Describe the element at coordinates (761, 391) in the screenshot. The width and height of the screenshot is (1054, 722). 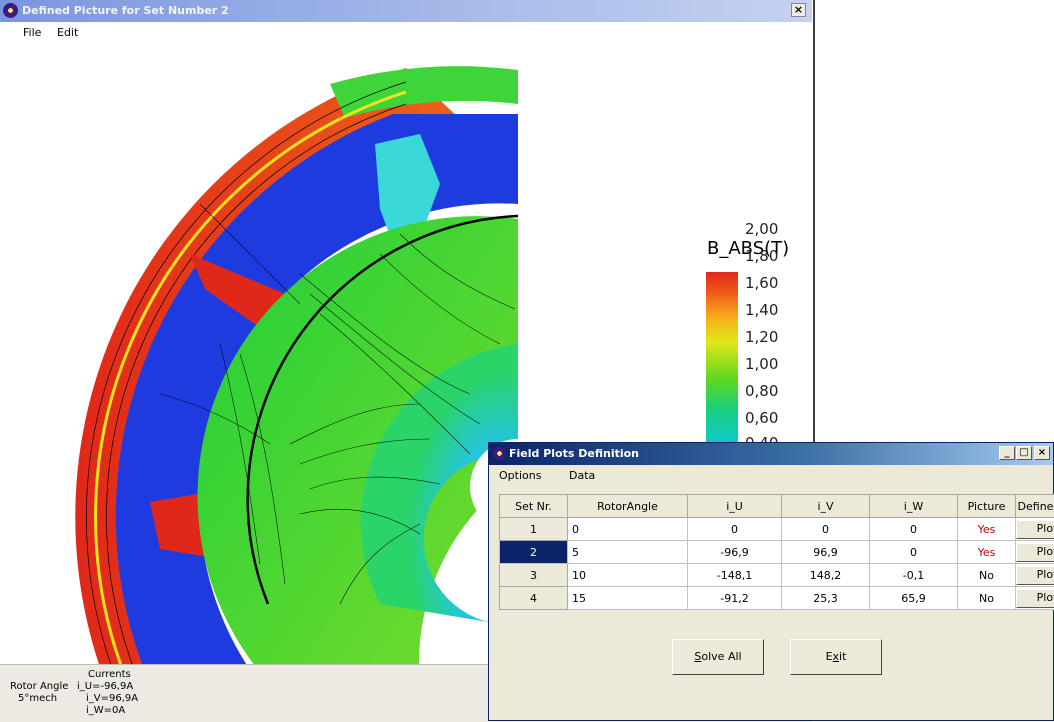
I see `legend-tick: 0,80` at that location.